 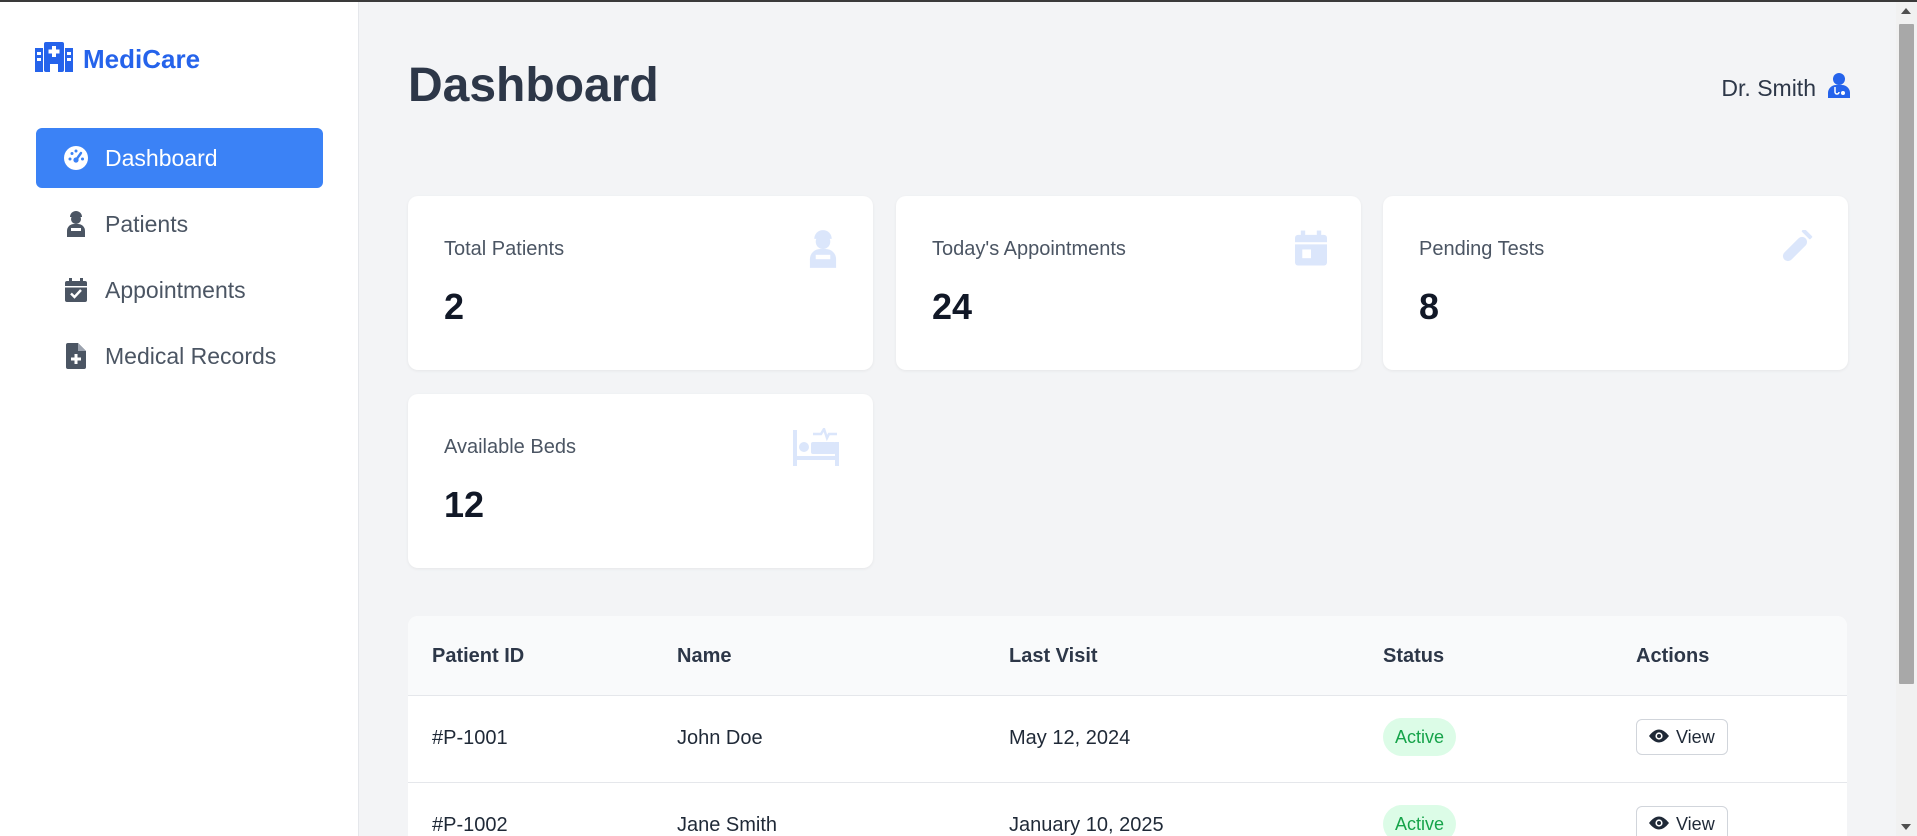 I want to click on stat-card-available-beds: Available Beds 12, so click(x=640, y=481).